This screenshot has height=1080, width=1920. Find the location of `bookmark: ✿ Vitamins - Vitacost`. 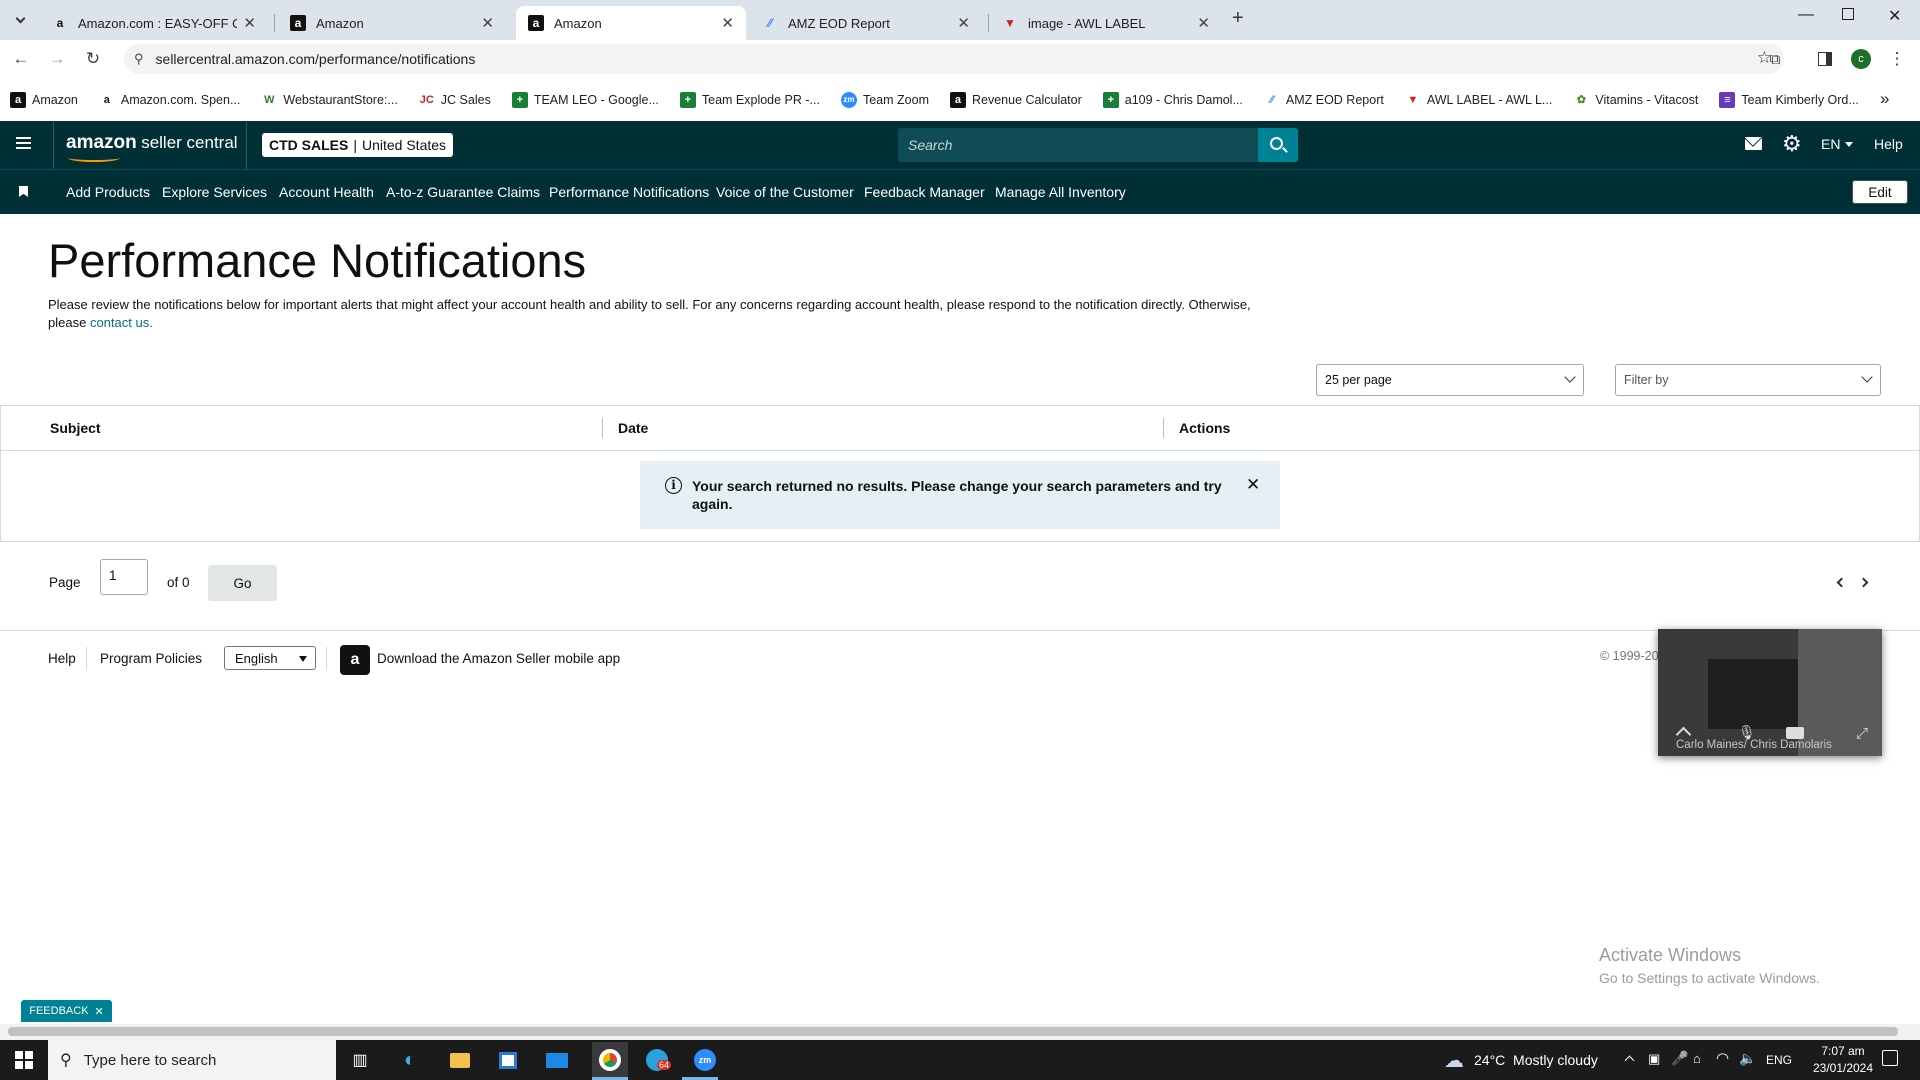

bookmark: ✿ Vitamins - Vitacost is located at coordinates (1635, 99).